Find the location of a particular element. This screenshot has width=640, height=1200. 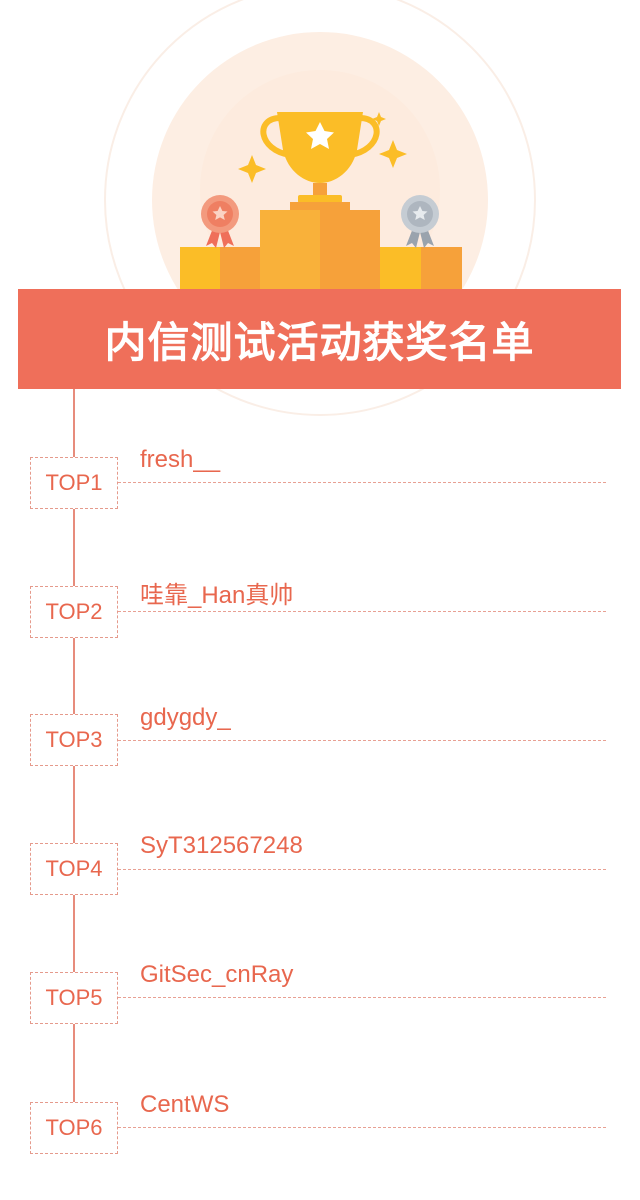

winner-name: CentWS is located at coordinates (185, 1104).